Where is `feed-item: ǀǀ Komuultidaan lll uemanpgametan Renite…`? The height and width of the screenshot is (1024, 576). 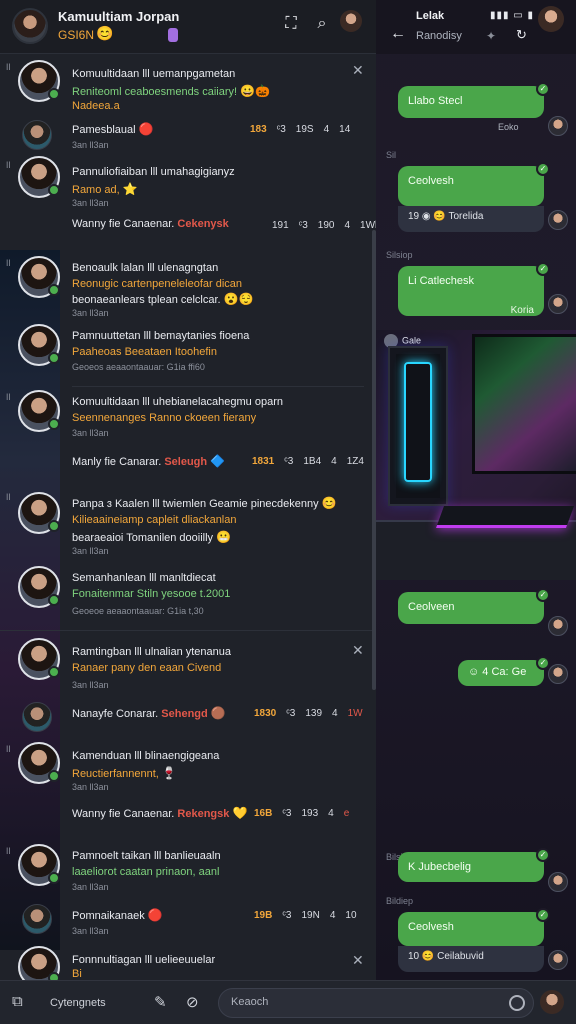 feed-item: ǀǀ Komuultidaan lll uemanpgametan Renite… is located at coordinates (185, 88).